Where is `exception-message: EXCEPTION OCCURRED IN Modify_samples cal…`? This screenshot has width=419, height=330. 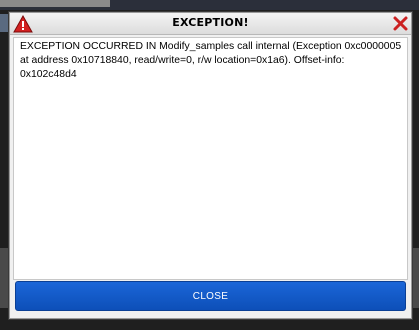 exception-message: EXCEPTION OCCURRED IN Modify_samples cal… is located at coordinates (211, 60).